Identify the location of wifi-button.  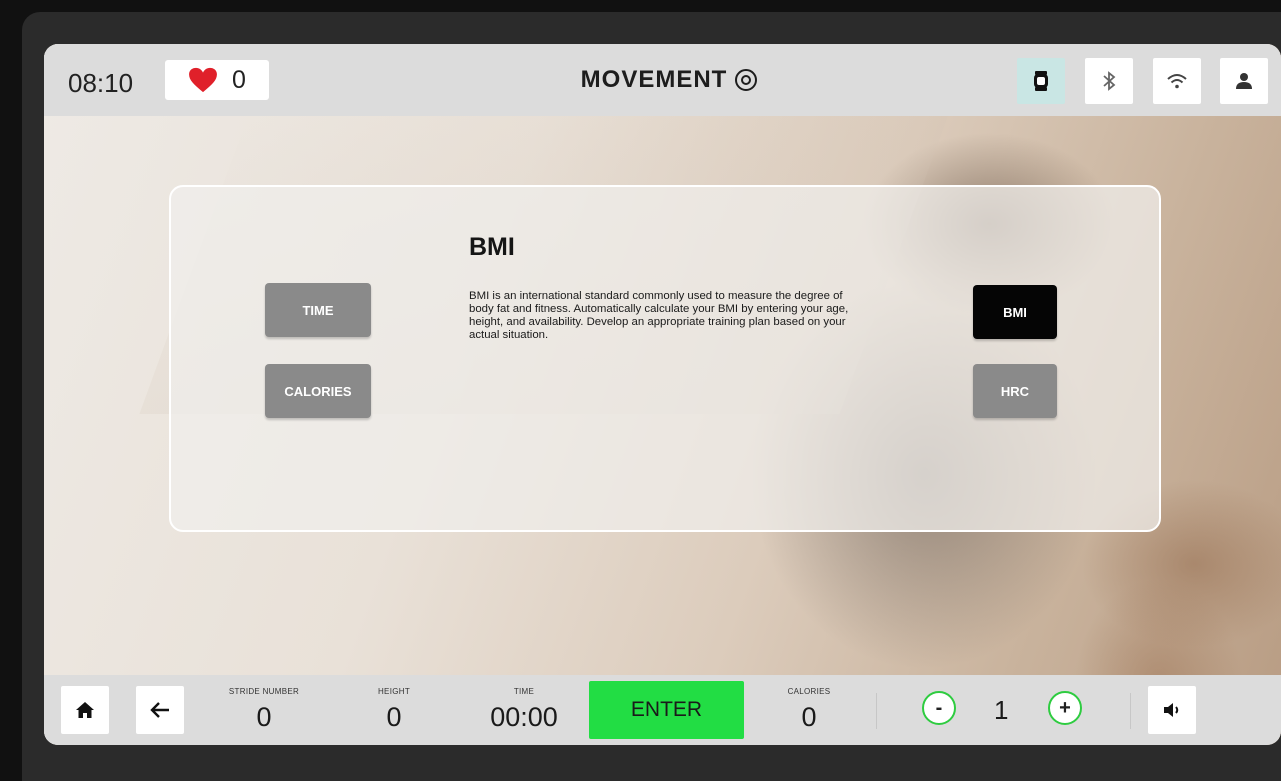
(1177, 81).